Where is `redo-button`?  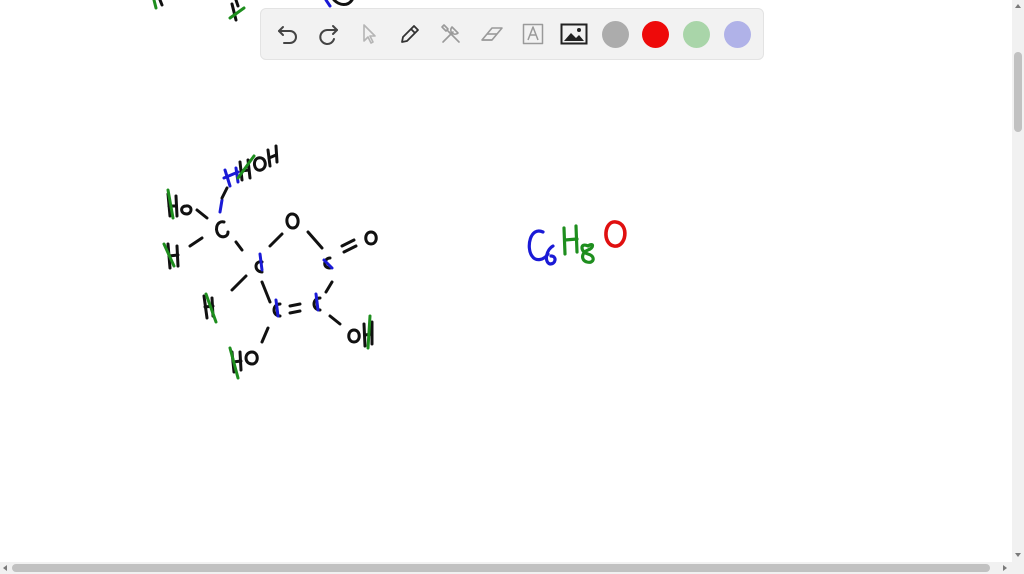 redo-button is located at coordinates (328, 34).